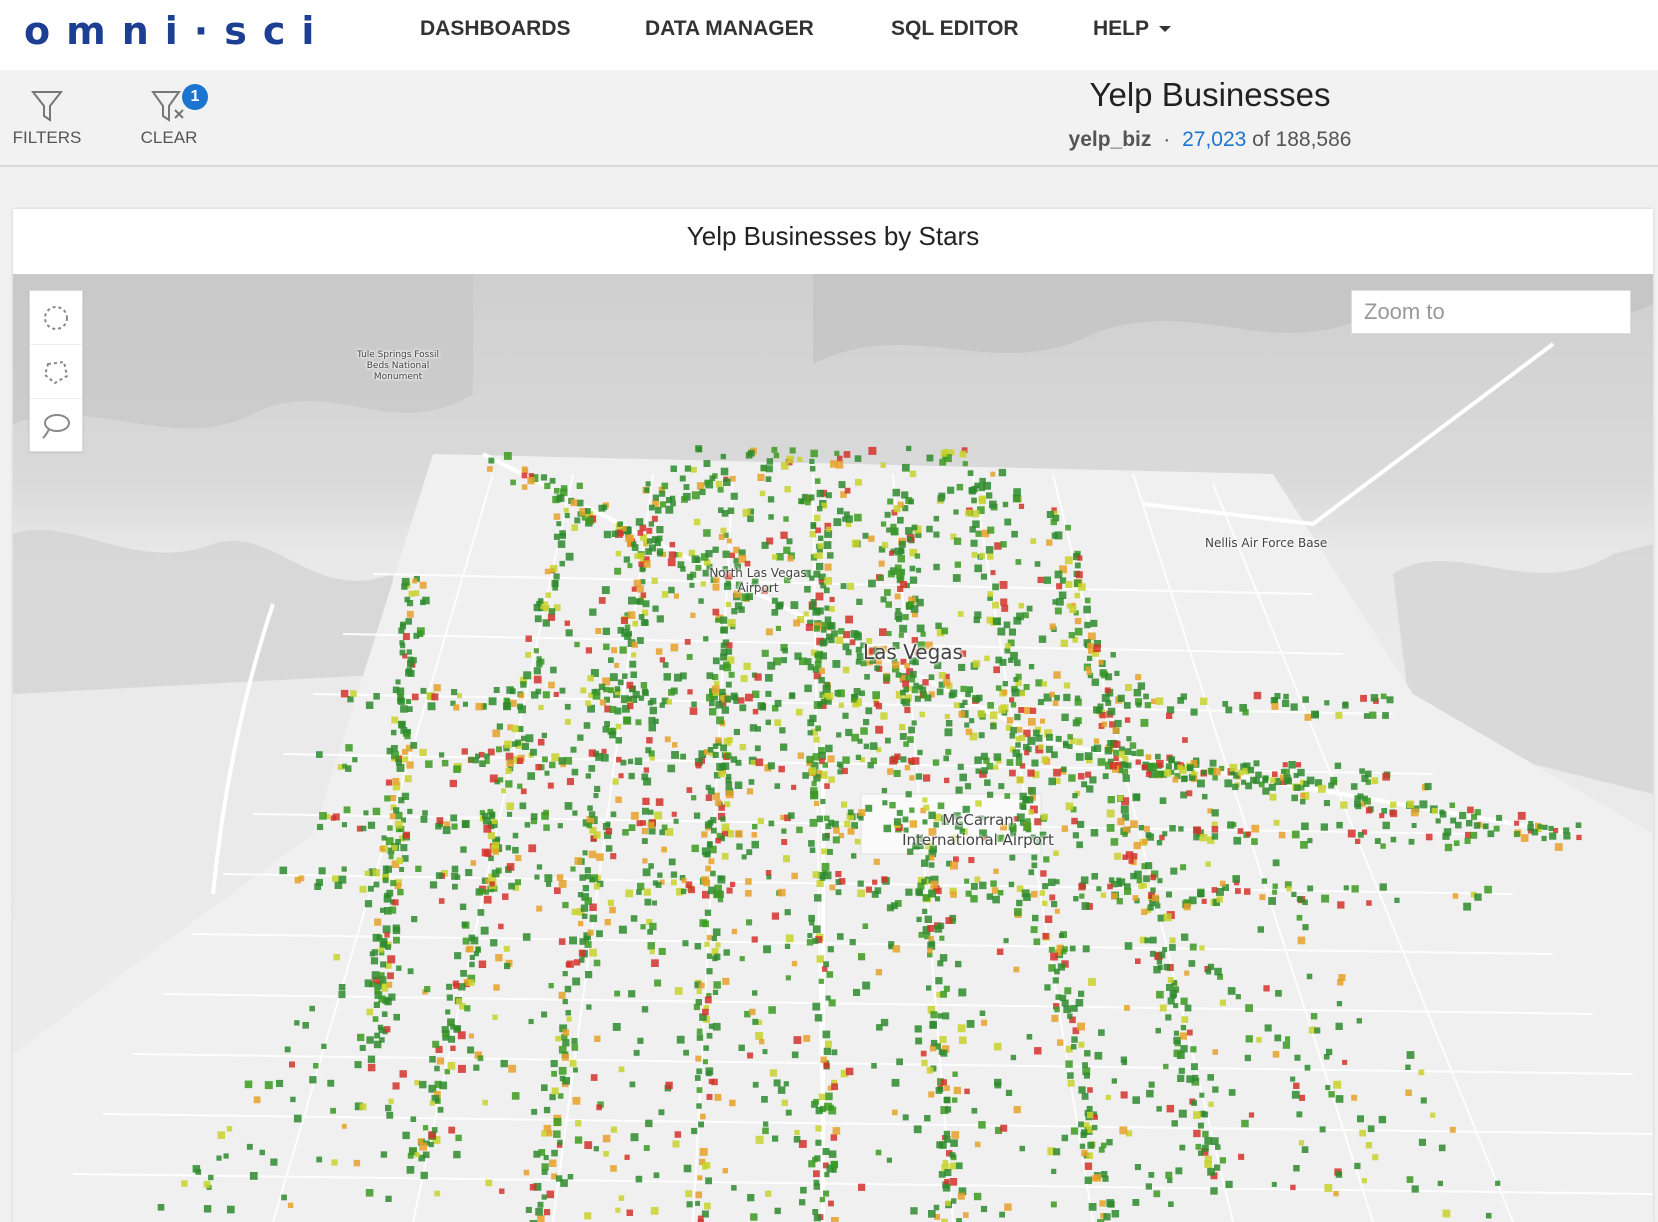 The width and height of the screenshot is (1658, 1222). Describe the element at coordinates (729, 29) in the screenshot. I see `nav-data-manager: DATA MANAGER` at that location.